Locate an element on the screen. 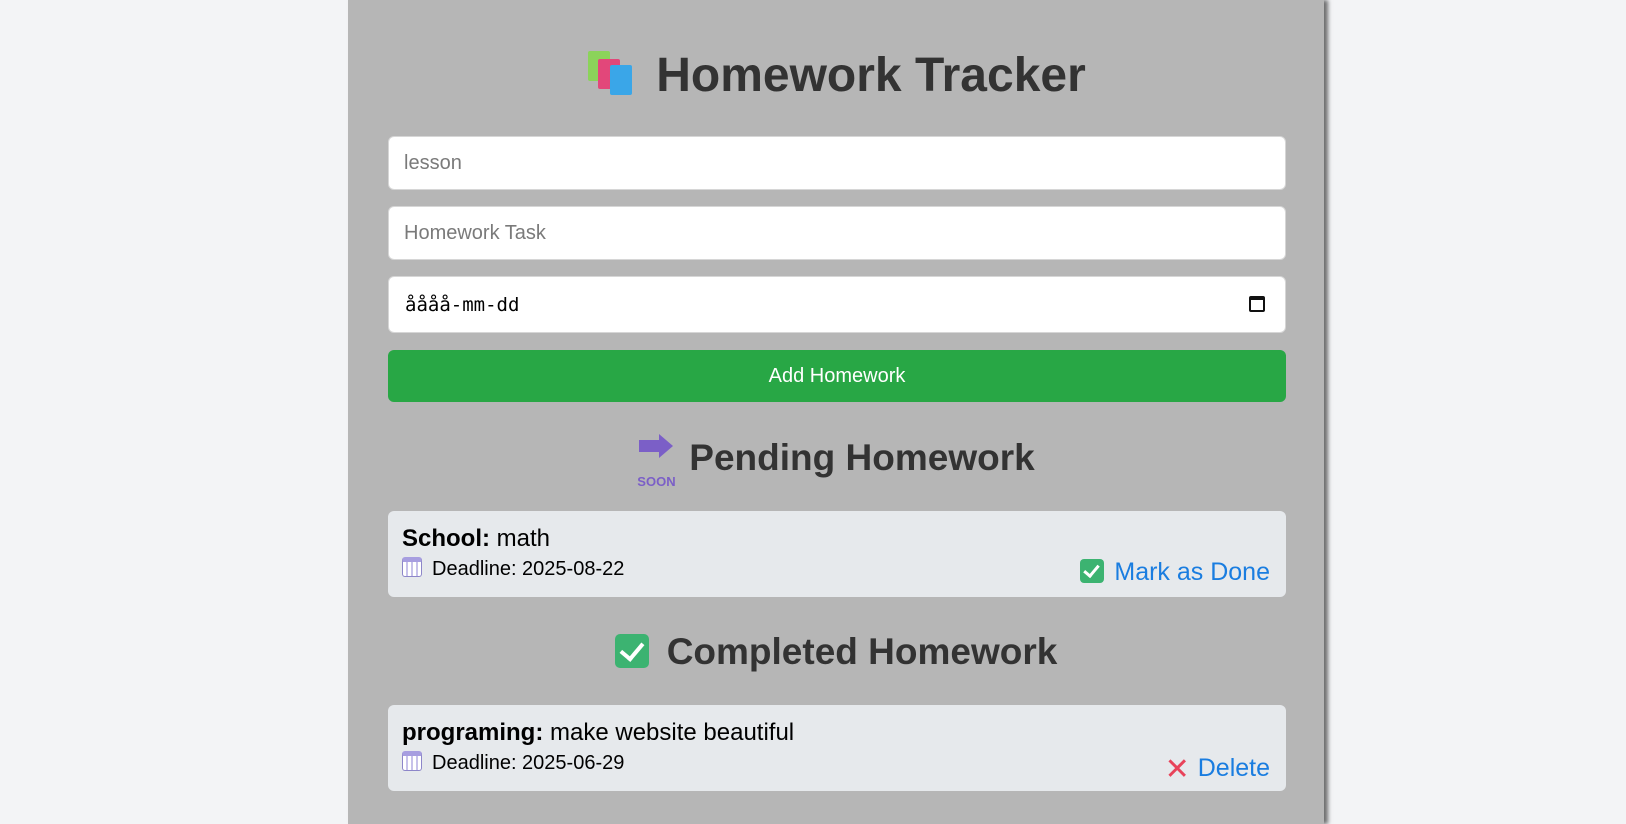 The width and height of the screenshot is (1626, 824). date-input-placeholder: åååå-mm-dd is located at coordinates (462, 305).